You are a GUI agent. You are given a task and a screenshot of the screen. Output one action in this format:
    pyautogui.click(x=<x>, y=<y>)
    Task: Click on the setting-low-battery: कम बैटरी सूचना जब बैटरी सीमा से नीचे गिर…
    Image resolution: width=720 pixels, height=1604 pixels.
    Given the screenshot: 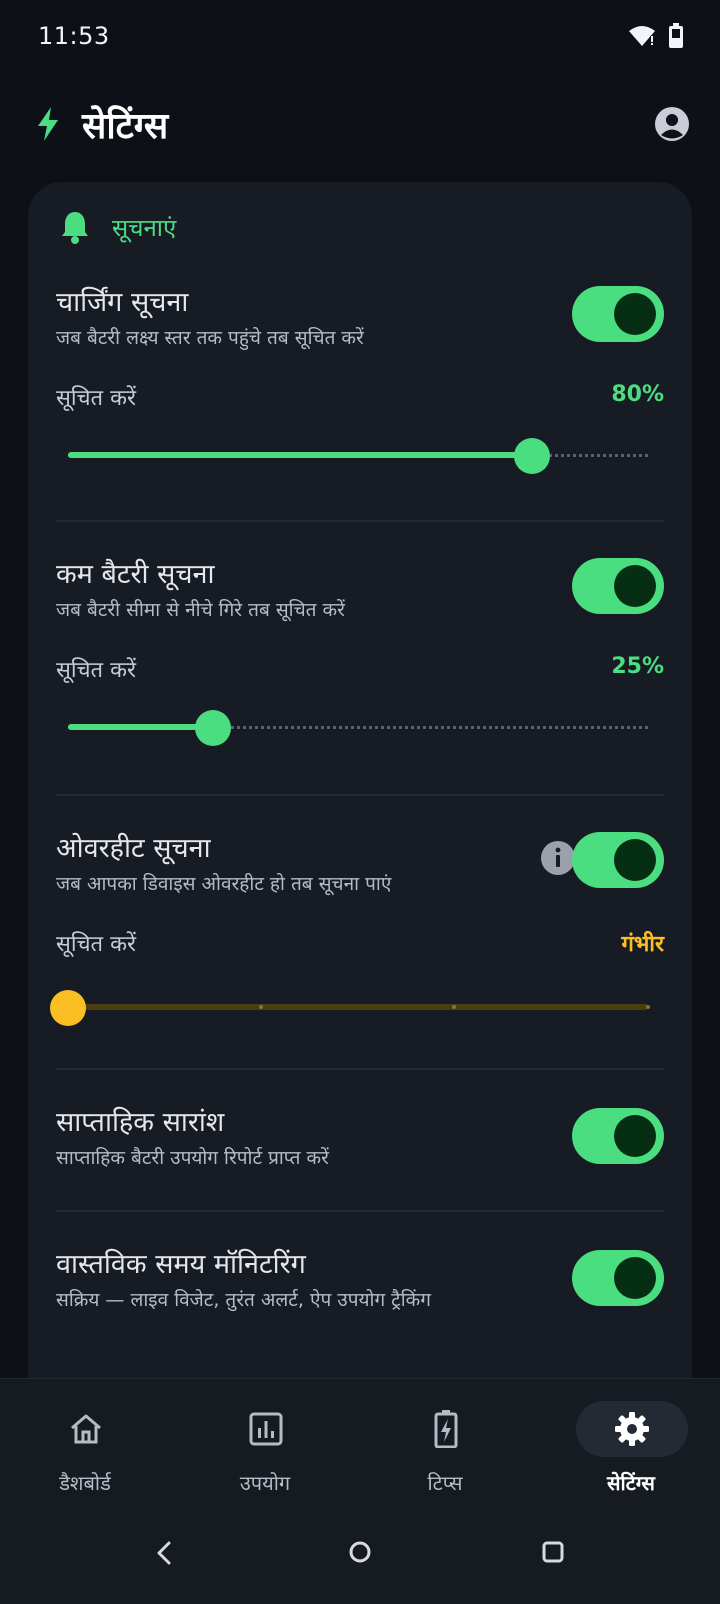 What is the action you would take?
    pyautogui.click(x=360, y=669)
    